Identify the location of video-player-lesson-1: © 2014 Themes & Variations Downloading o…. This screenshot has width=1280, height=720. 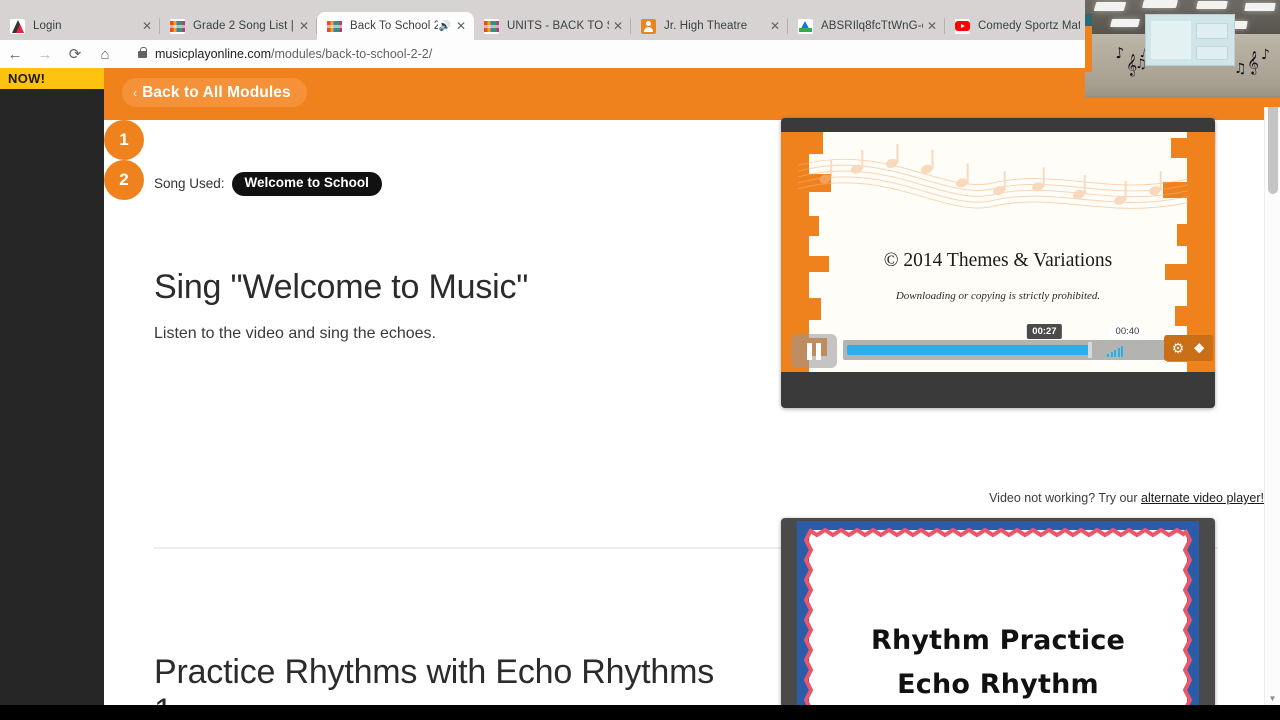
(998, 263).